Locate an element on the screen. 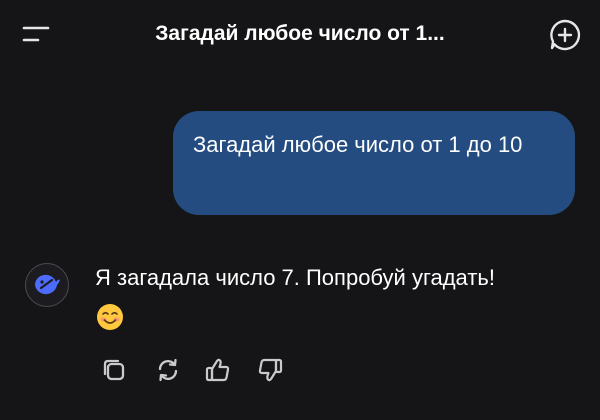  user-message-text: Загадай любое число от 1 до 10 is located at coordinates (358, 144).